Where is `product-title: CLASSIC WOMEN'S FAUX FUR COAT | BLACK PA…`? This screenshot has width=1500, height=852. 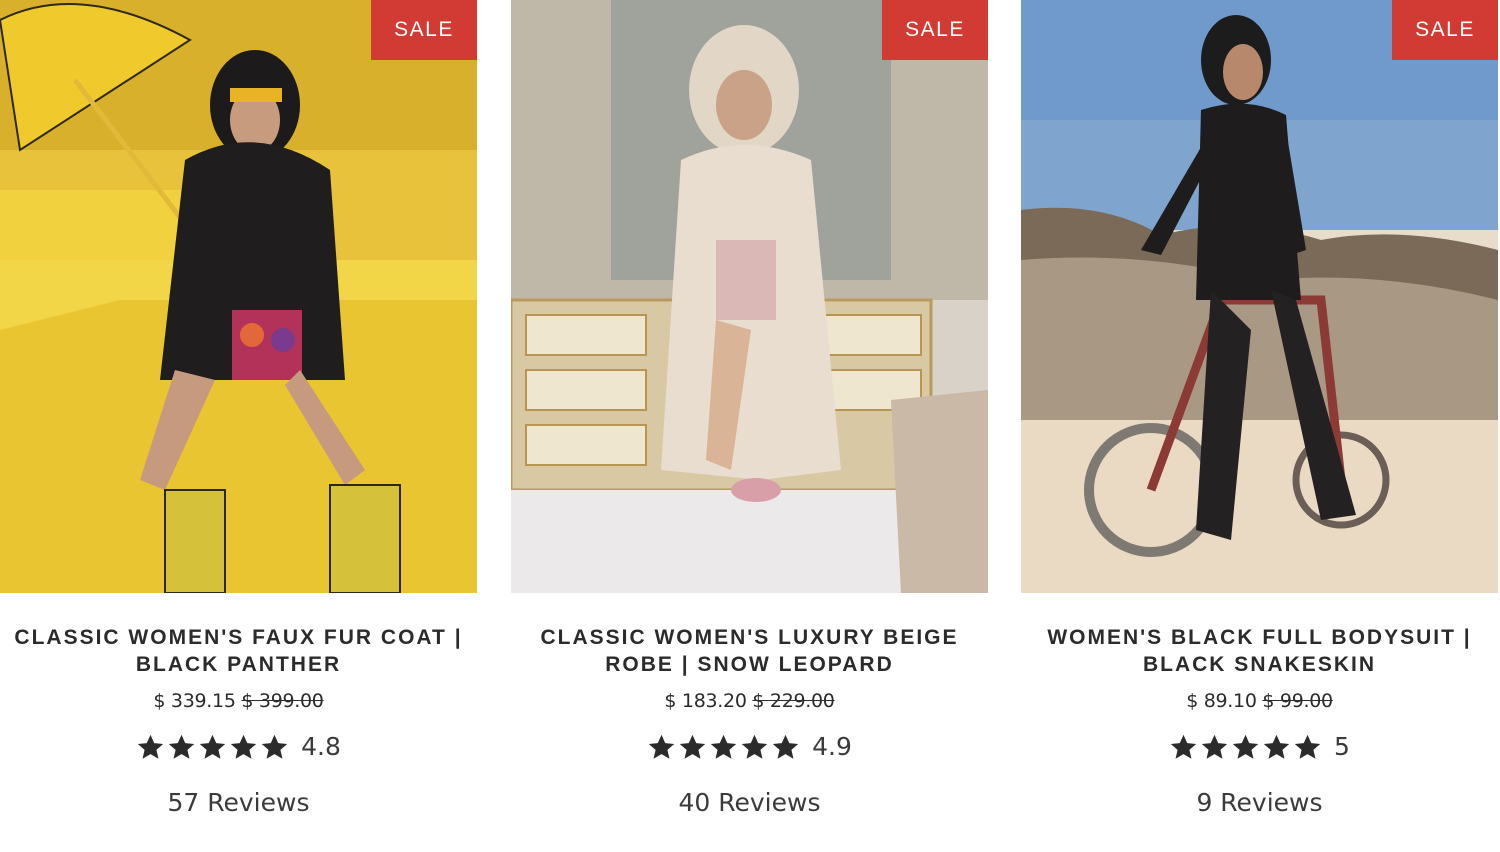 product-title: CLASSIC WOMEN'S FAUX FUR COAT | BLACK PA… is located at coordinates (238, 651).